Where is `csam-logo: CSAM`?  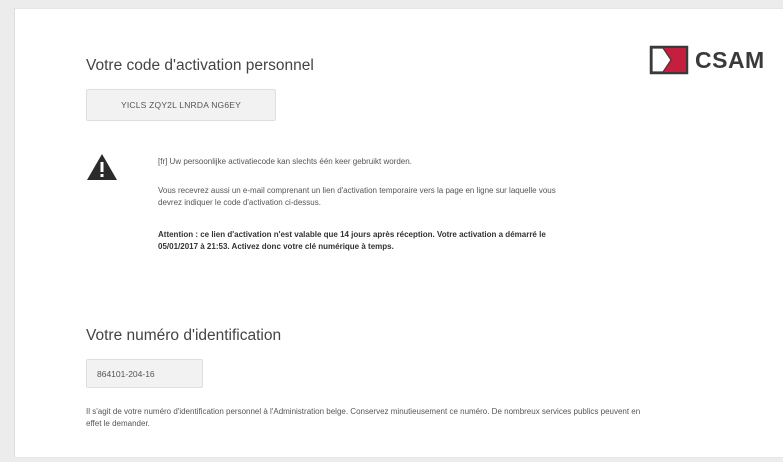 csam-logo: CSAM is located at coordinates (707, 60).